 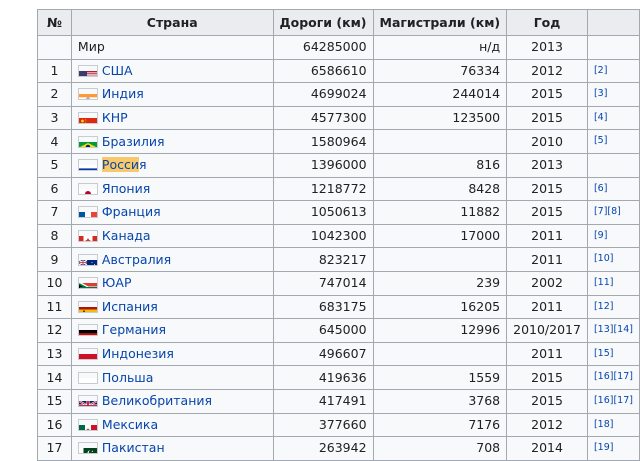 What do you see at coordinates (55, 23) in the screenshot?
I see `rank-column-header: №` at bounding box center [55, 23].